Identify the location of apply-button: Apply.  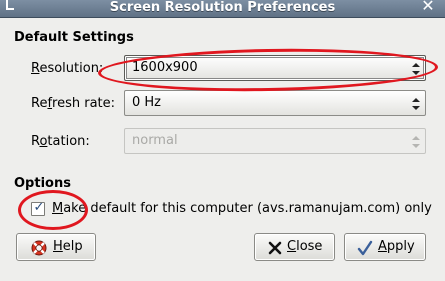
(385, 247).